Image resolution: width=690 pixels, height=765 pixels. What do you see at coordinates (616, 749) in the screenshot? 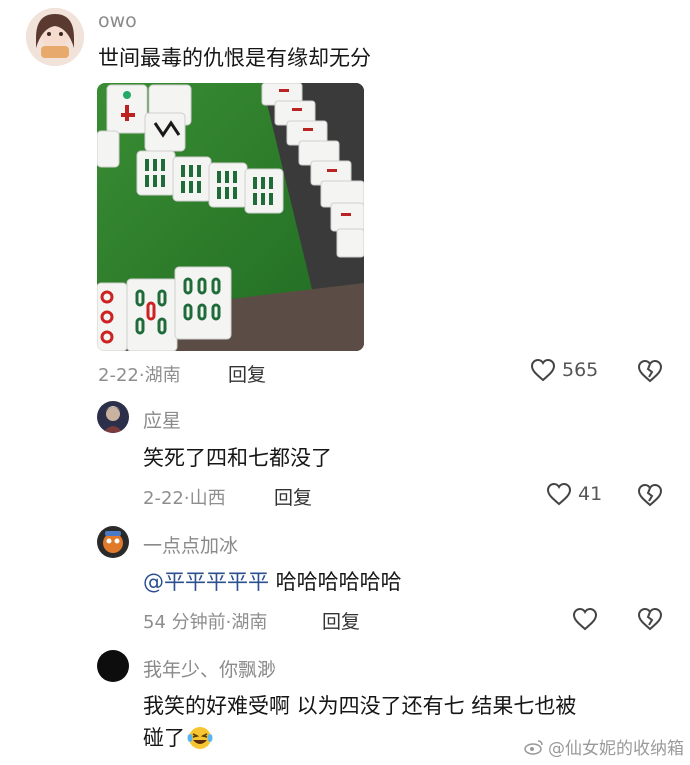
I see `watermark-text: @仙女妮的收纳箱` at bounding box center [616, 749].